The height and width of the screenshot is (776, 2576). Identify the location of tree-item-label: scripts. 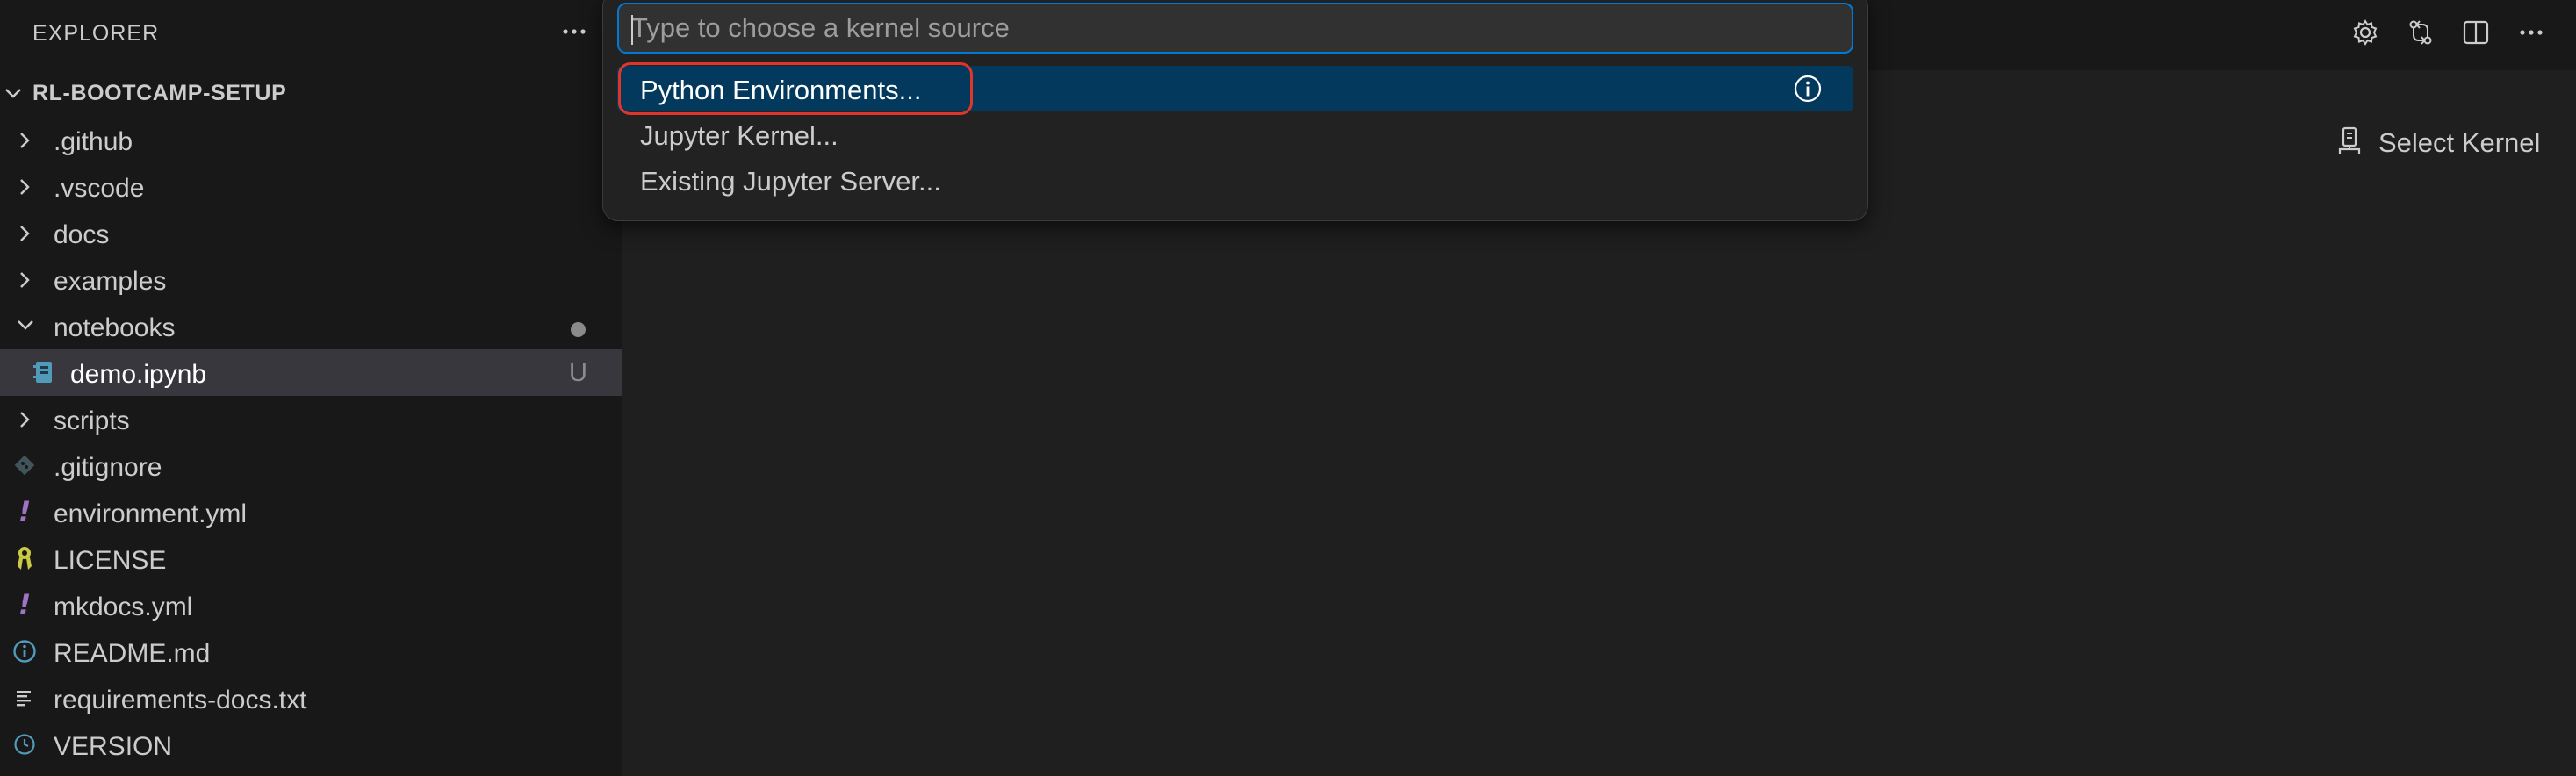
(92, 420).